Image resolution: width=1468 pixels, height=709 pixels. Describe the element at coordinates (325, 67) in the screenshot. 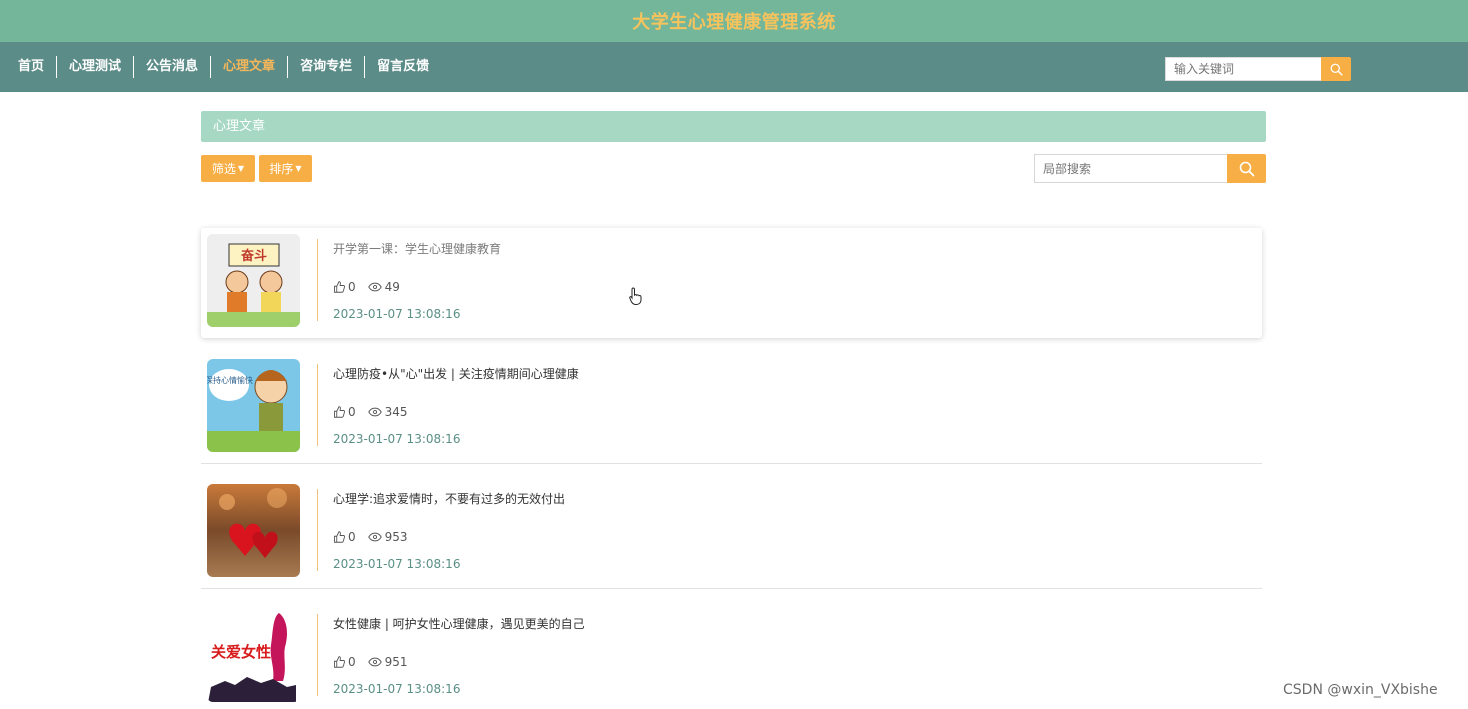

I see `nav-item-consult: 咨询专栏` at that location.